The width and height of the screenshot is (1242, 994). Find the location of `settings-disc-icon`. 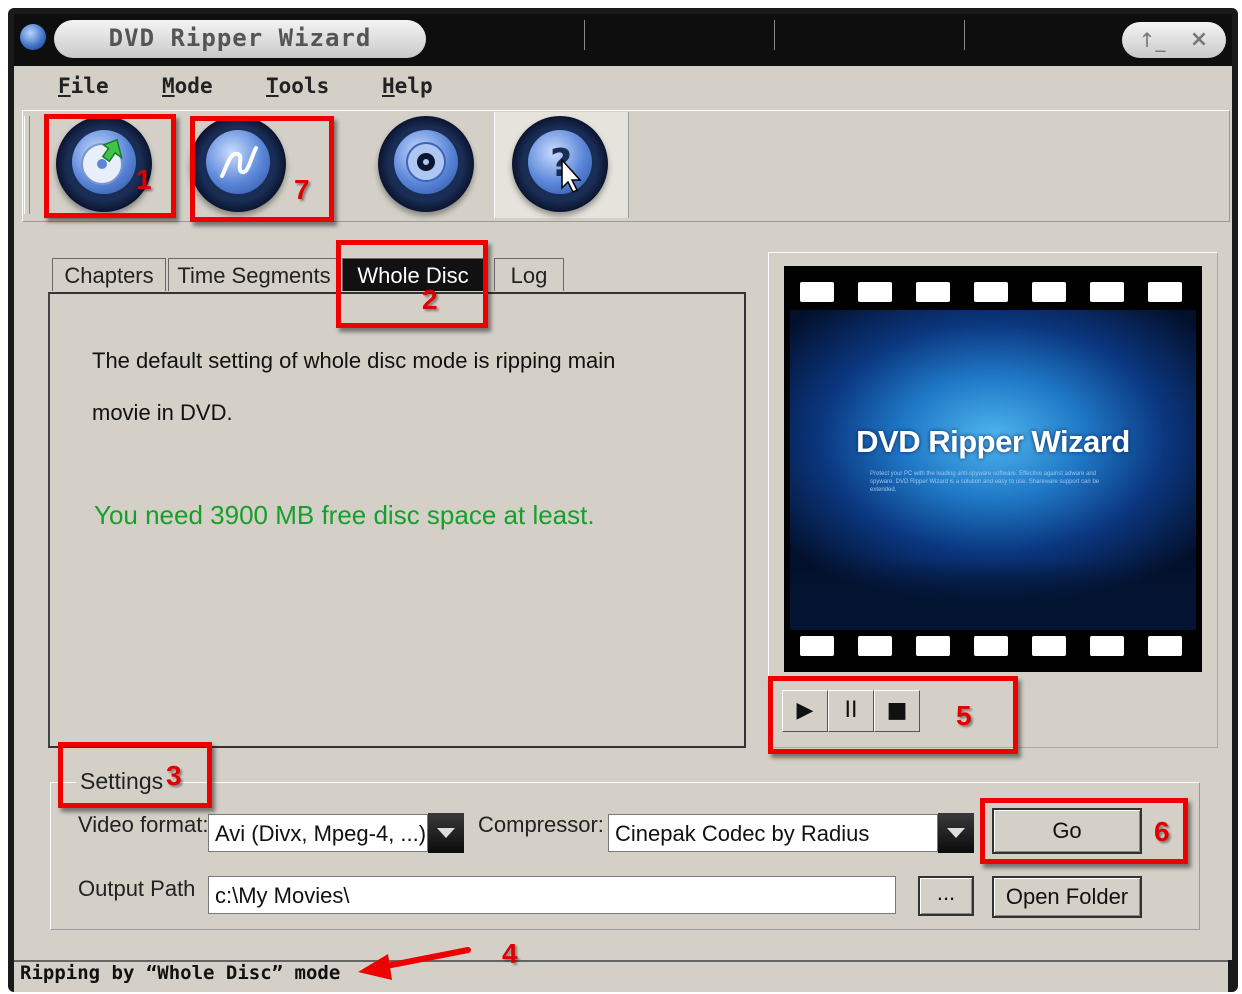

settings-disc-icon is located at coordinates (426, 162).